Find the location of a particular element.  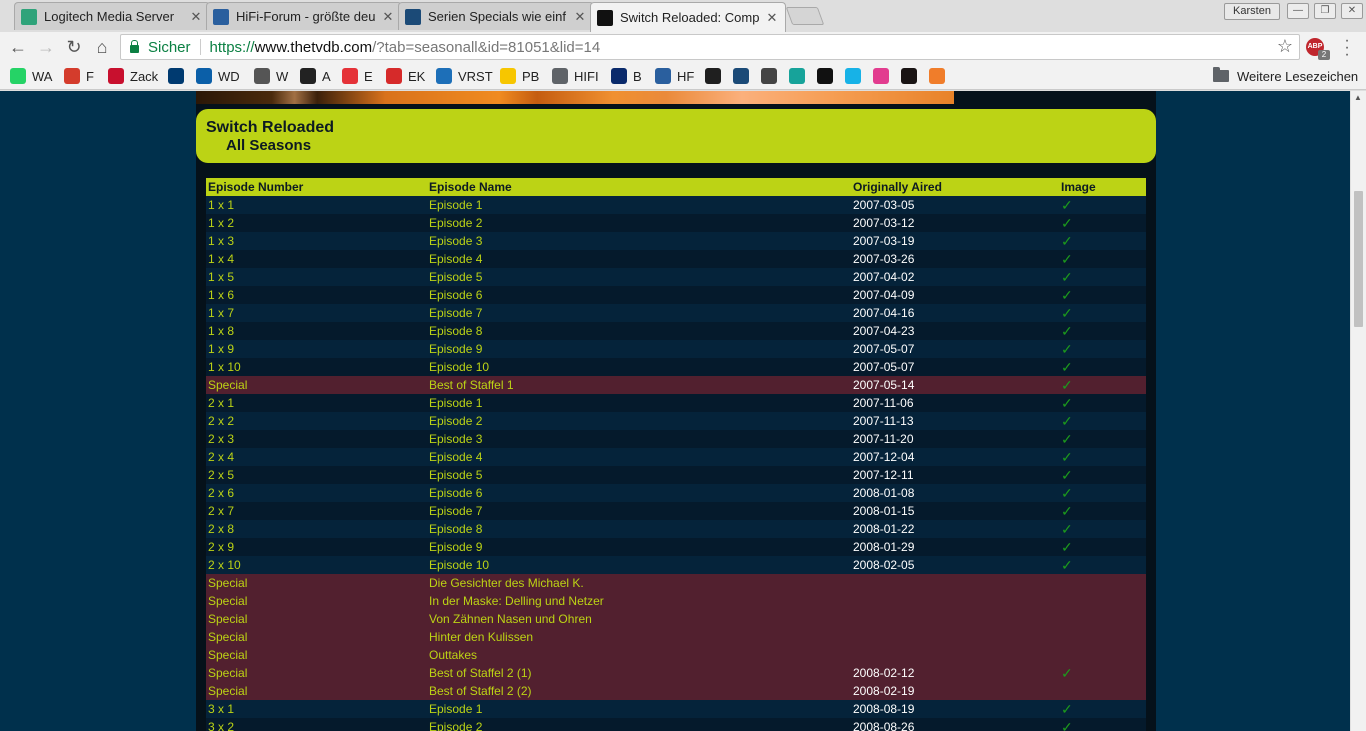

bookmark-item: E is located at coordinates (357, 76).